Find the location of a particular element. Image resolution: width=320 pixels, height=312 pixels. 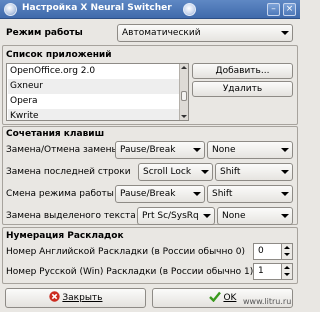

english-layout-spinner: 0 is located at coordinates (273, 251).